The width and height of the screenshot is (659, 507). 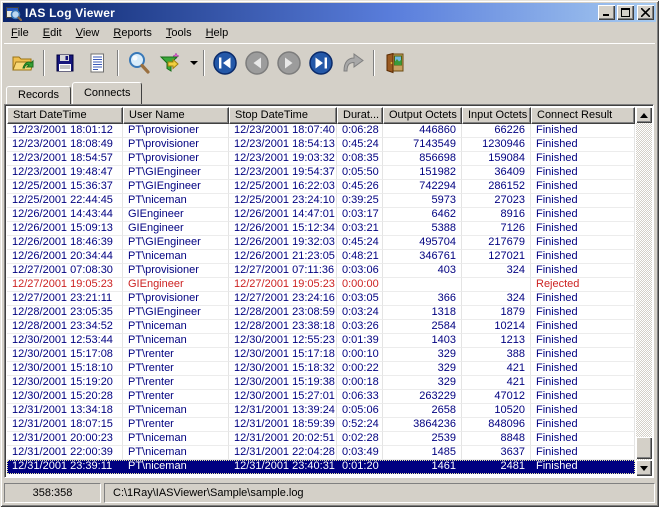 I want to click on table-cell: 1485, so click(x=422, y=453).